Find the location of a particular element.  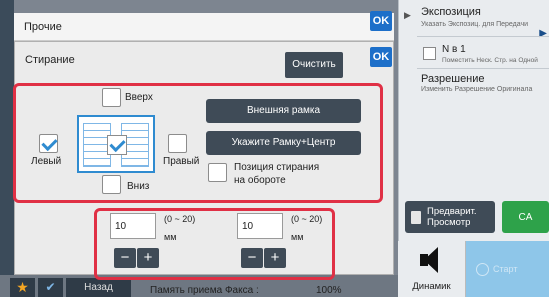

right-edge-checkbox is located at coordinates (177, 143).